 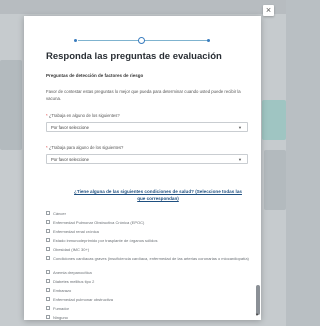 I want to click on works-for-select: Por favor seleccione ▼, so click(x=147, y=159).